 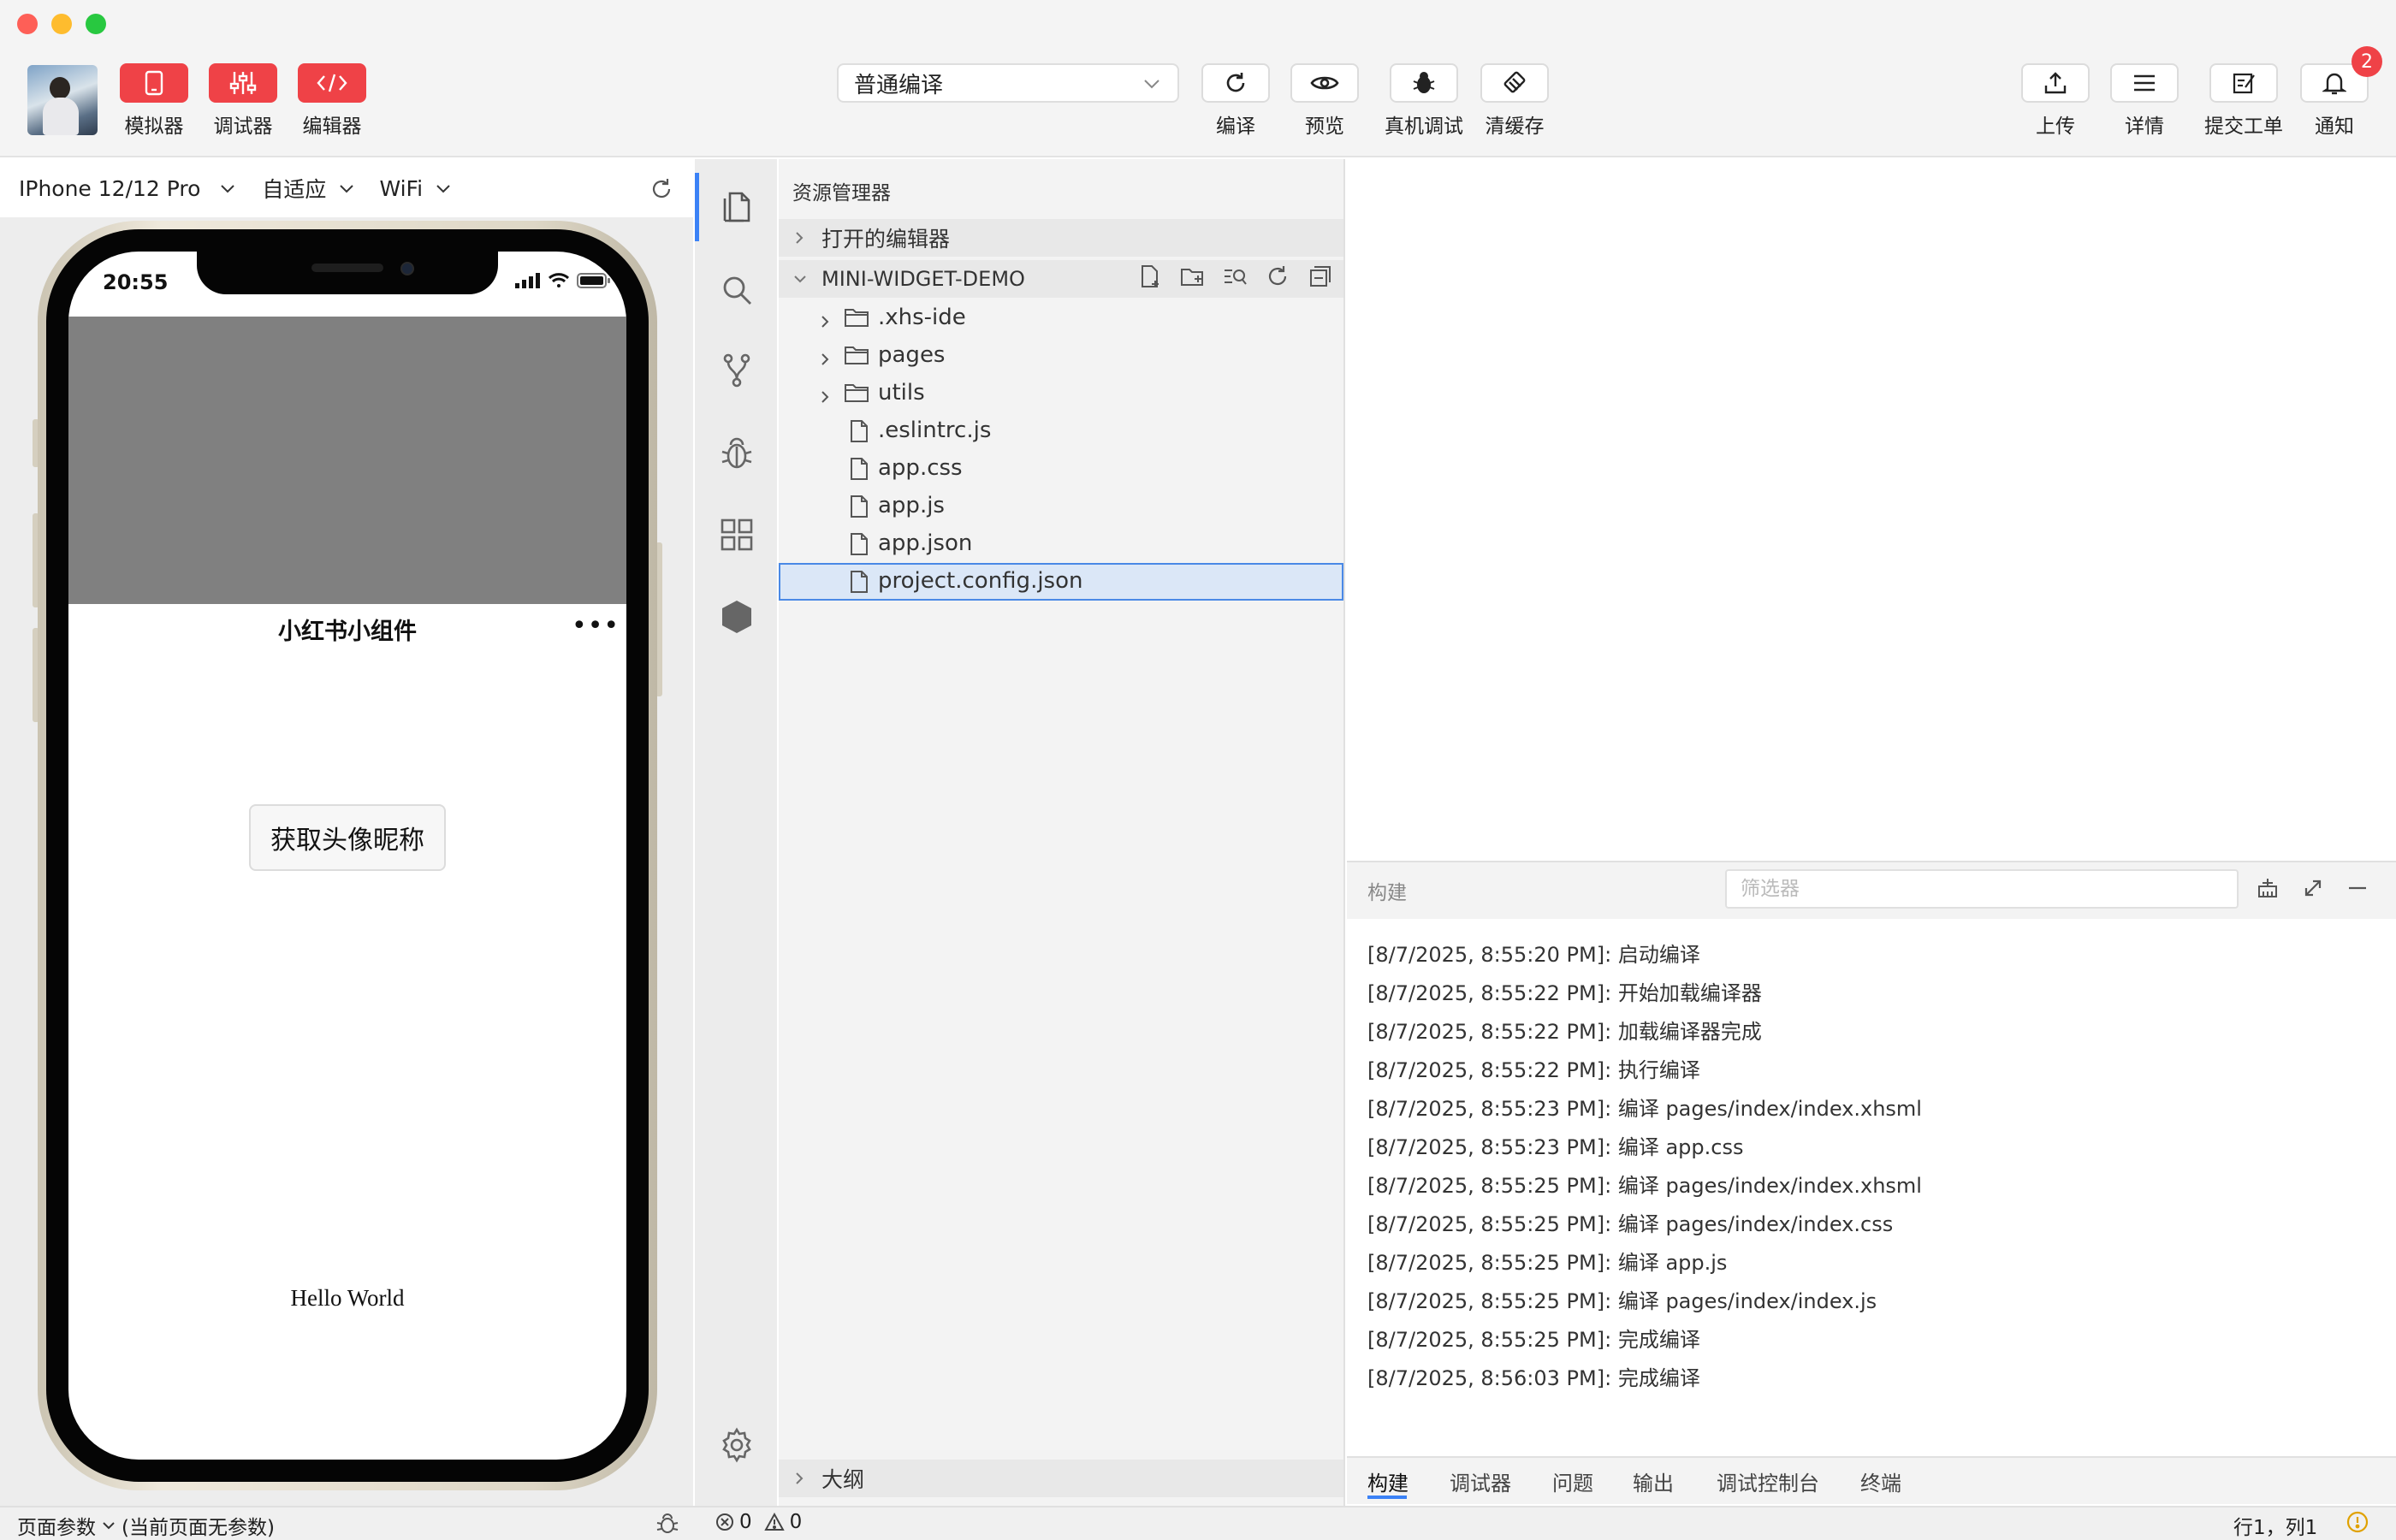 What do you see at coordinates (667, 1523) in the screenshot?
I see `simulator-debug-icon` at bounding box center [667, 1523].